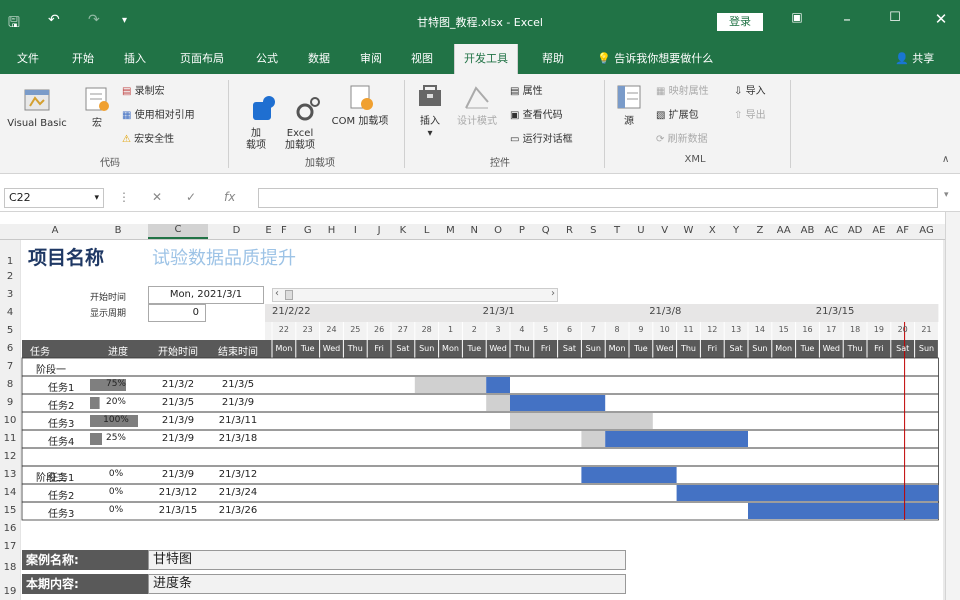  What do you see at coordinates (689, 230) in the screenshot?
I see `column-header: W` at bounding box center [689, 230].